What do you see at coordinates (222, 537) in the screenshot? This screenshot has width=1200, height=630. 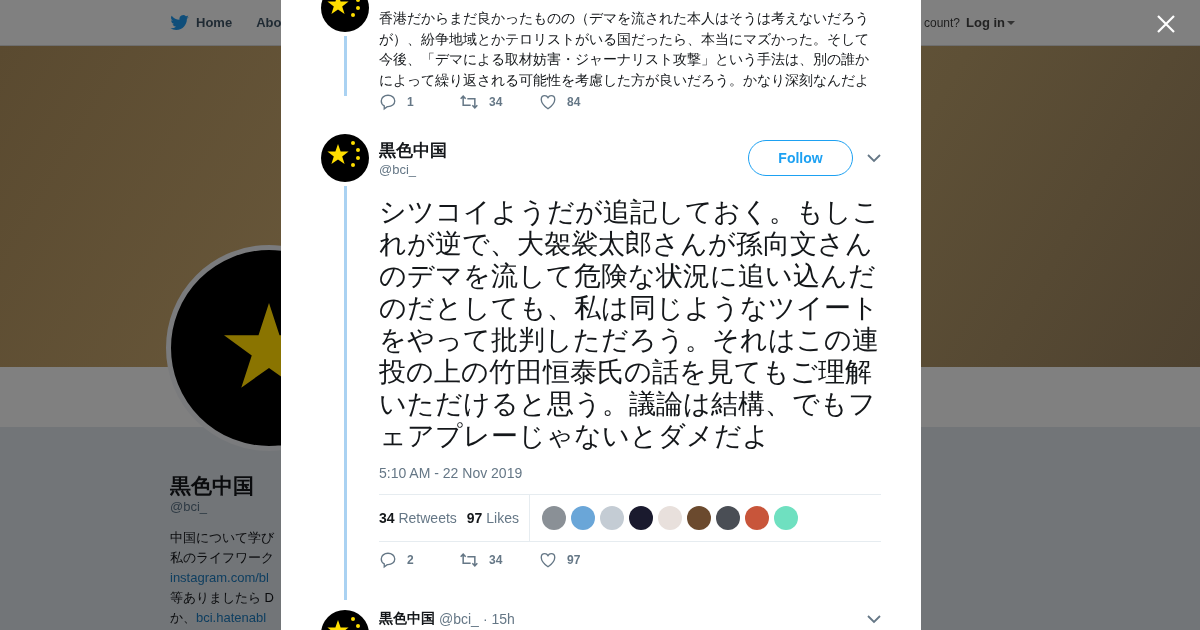 I see `bio-text: 中国について学び` at bounding box center [222, 537].